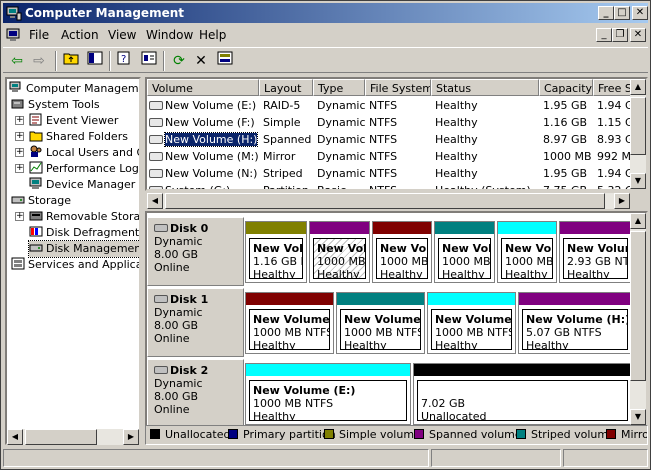 The image size is (651, 470). Describe the element at coordinates (83, 249) in the screenshot. I see `tree-disk-management: Disk Management` at that location.